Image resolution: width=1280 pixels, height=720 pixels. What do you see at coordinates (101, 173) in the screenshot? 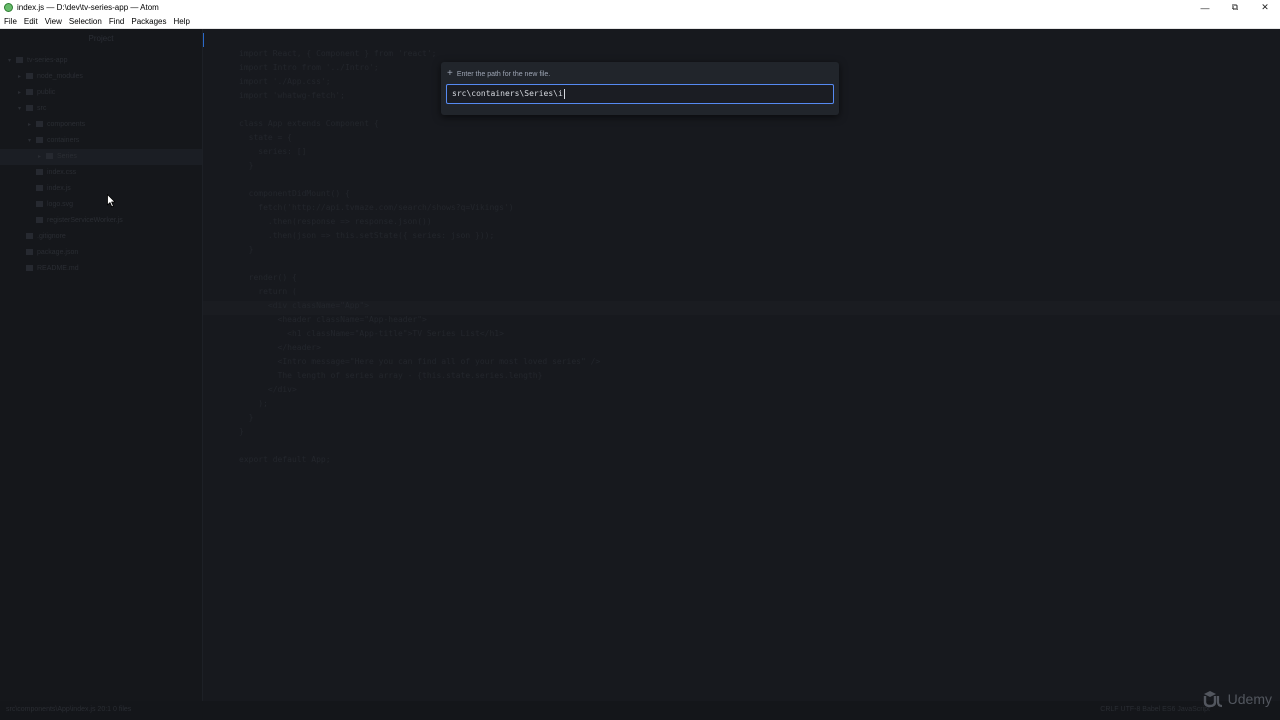
I see `tree-item: index.css` at bounding box center [101, 173].